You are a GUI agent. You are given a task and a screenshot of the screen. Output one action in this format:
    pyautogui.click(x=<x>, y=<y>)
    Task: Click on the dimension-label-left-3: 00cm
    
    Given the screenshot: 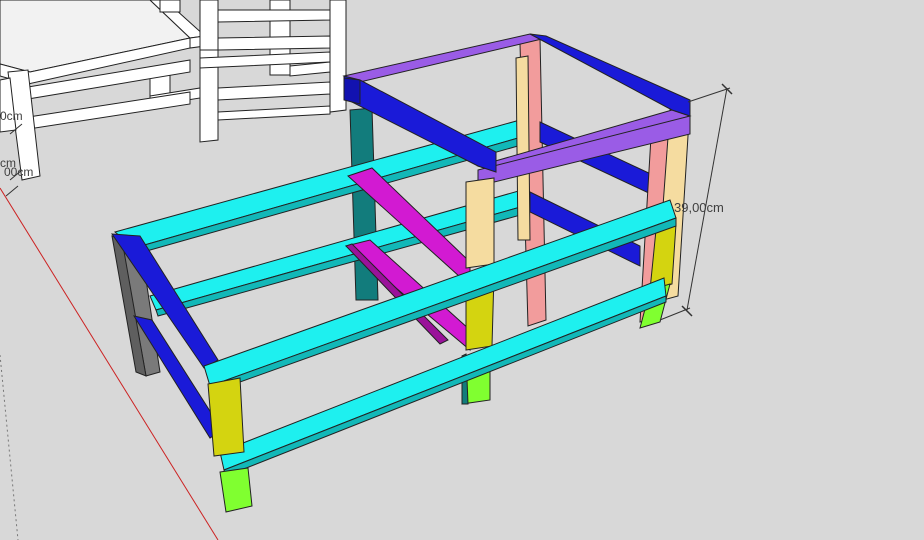 What is the action you would take?
    pyautogui.click(x=18, y=172)
    